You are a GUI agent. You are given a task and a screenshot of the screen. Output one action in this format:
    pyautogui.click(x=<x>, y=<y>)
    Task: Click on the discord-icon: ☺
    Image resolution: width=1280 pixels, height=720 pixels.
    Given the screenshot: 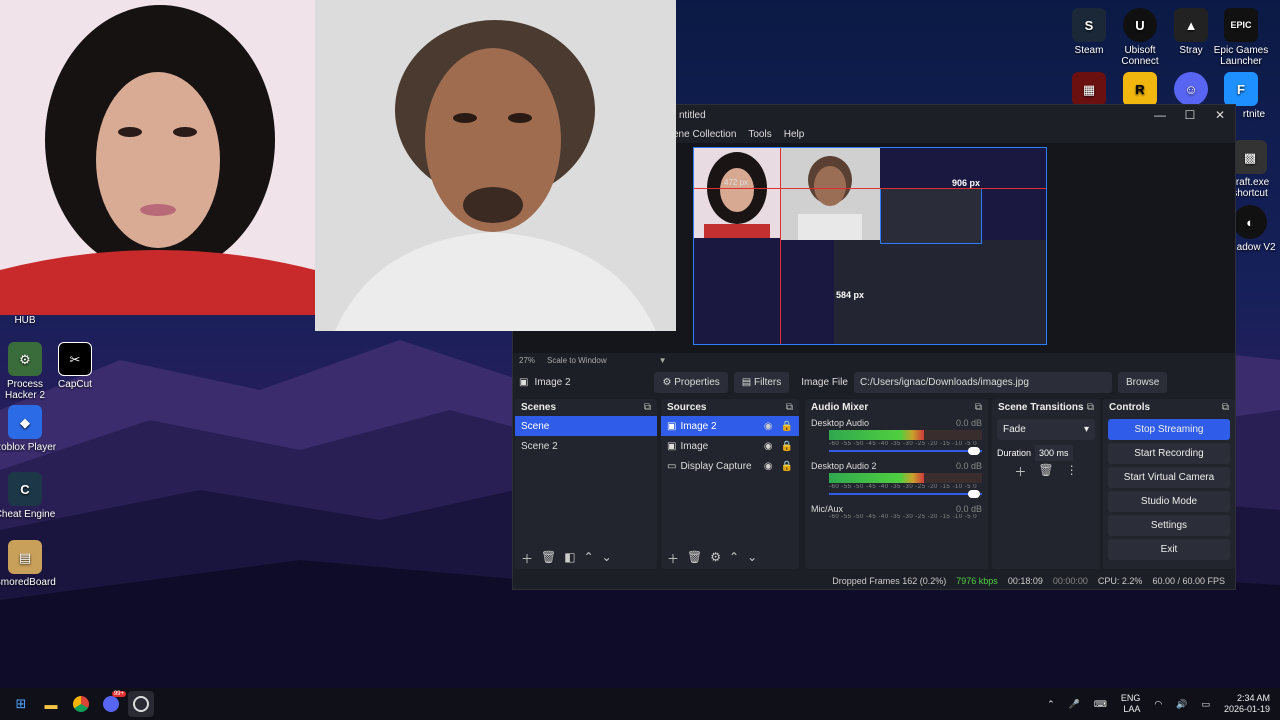 What is the action you would take?
    pyautogui.click(x=1191, y=89)
    